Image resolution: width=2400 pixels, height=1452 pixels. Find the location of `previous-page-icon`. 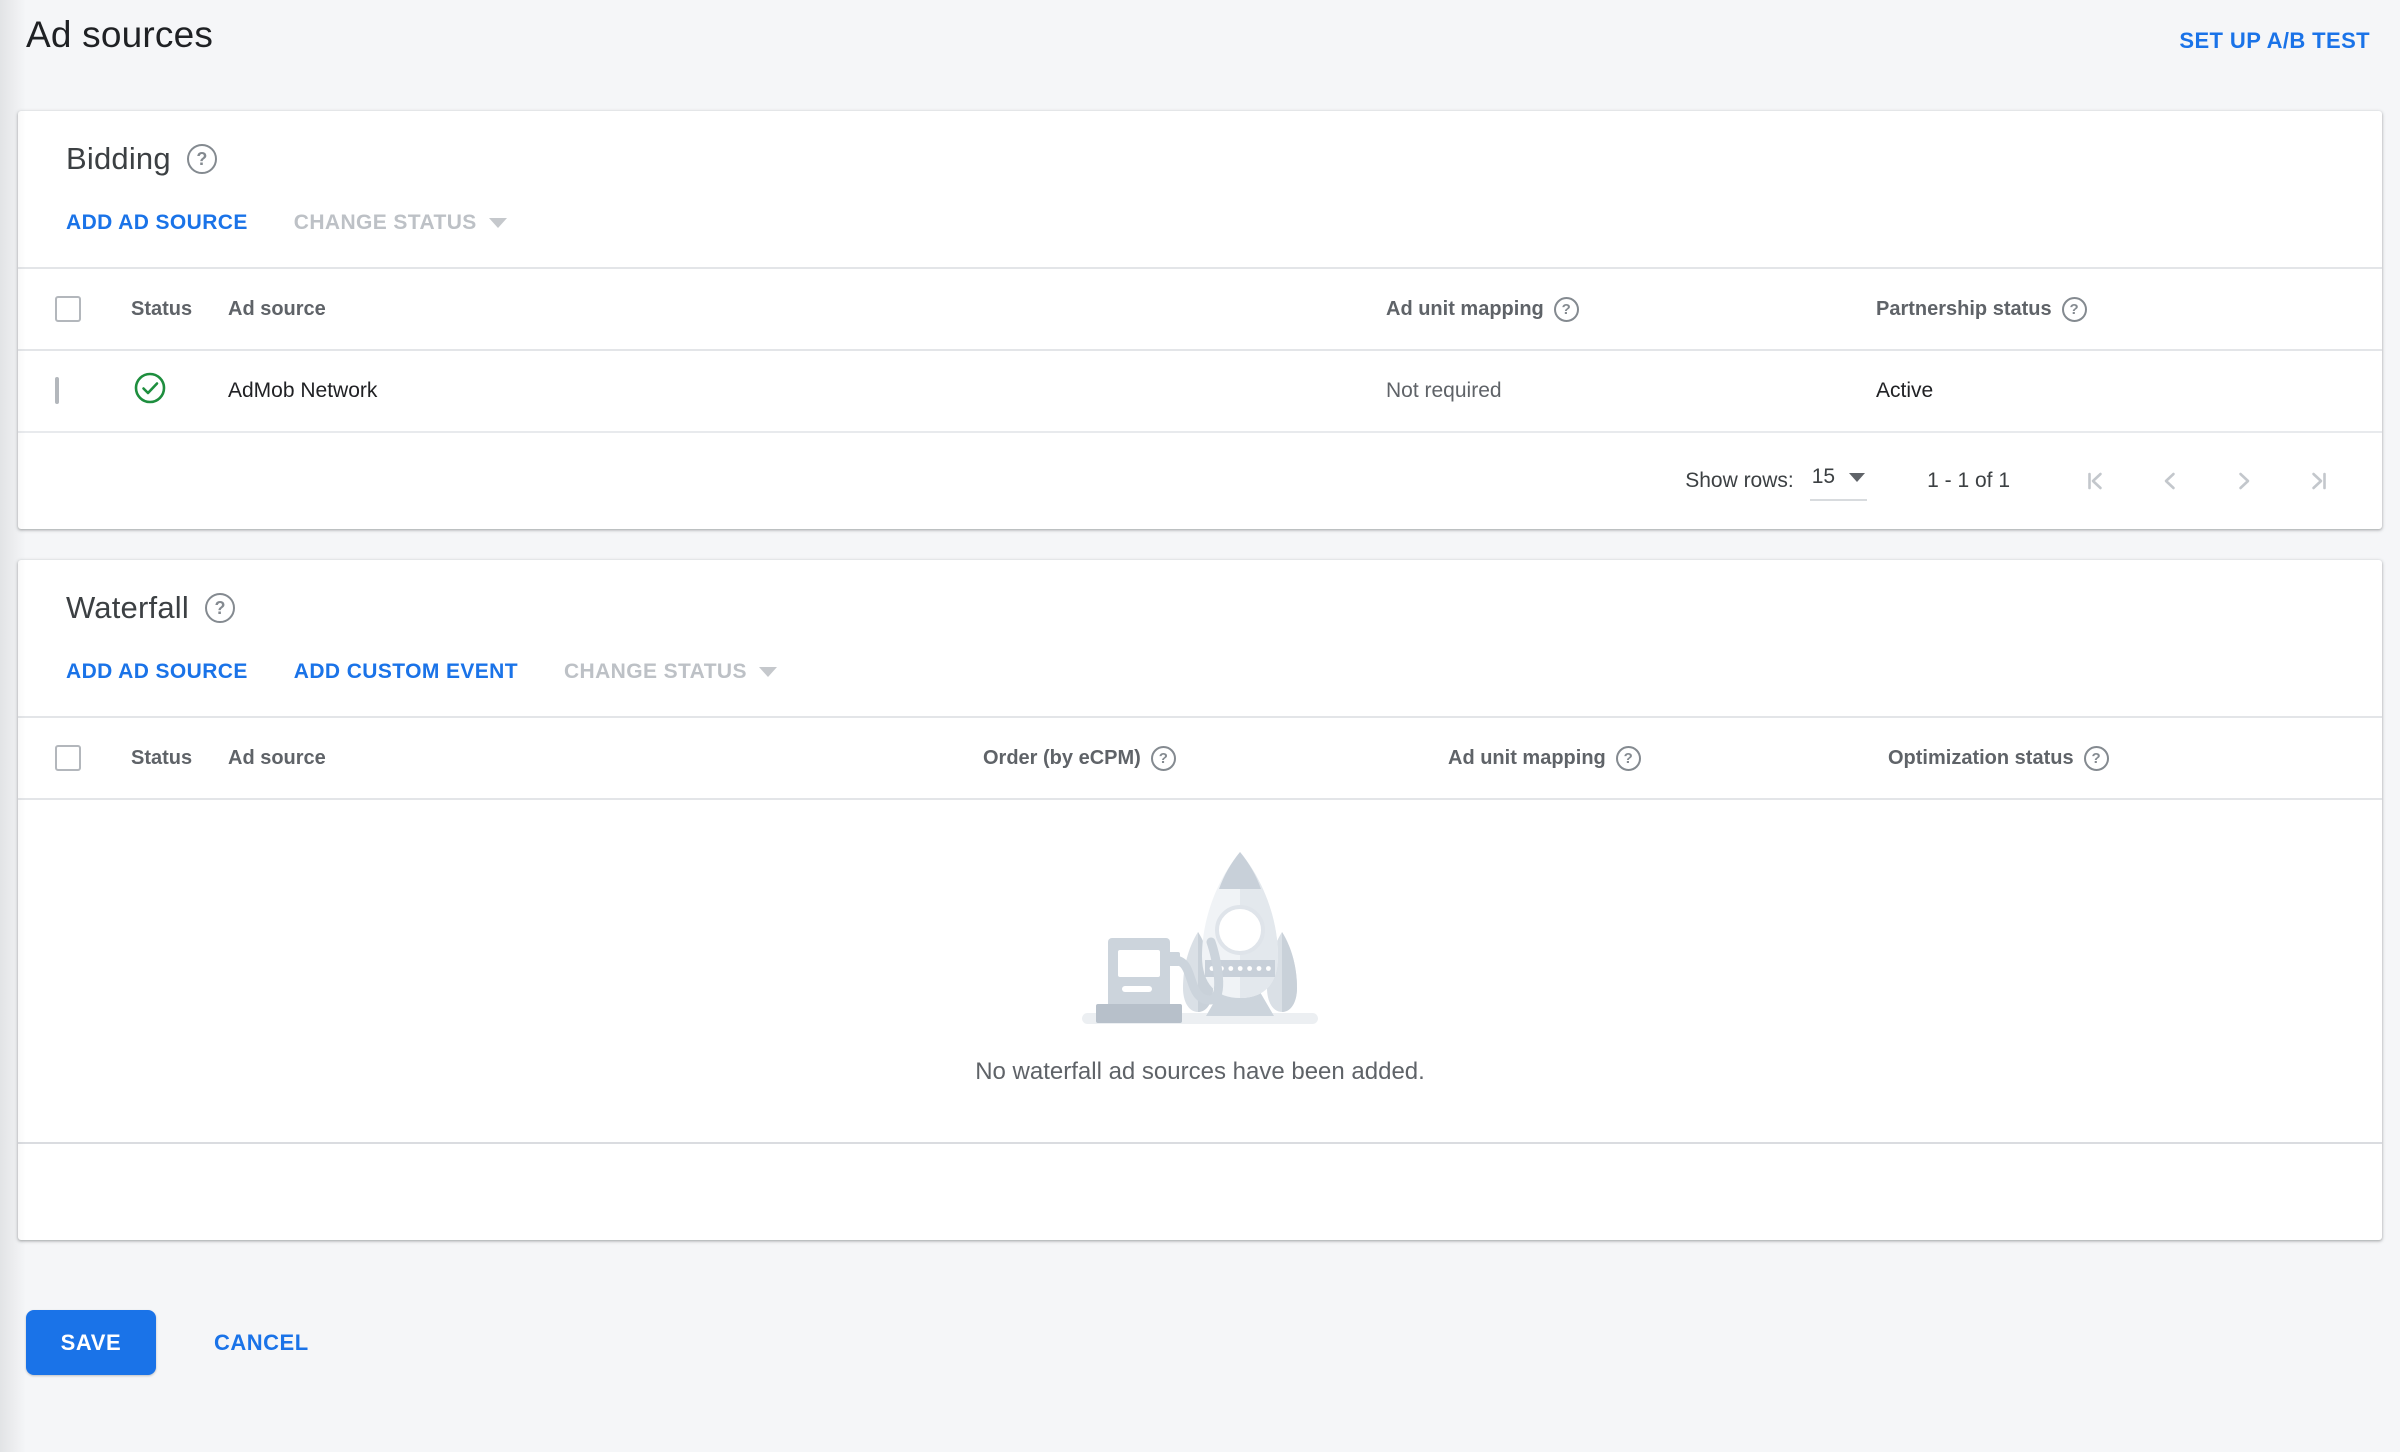

previous-page-icon is located at coordinates (2170, 481).